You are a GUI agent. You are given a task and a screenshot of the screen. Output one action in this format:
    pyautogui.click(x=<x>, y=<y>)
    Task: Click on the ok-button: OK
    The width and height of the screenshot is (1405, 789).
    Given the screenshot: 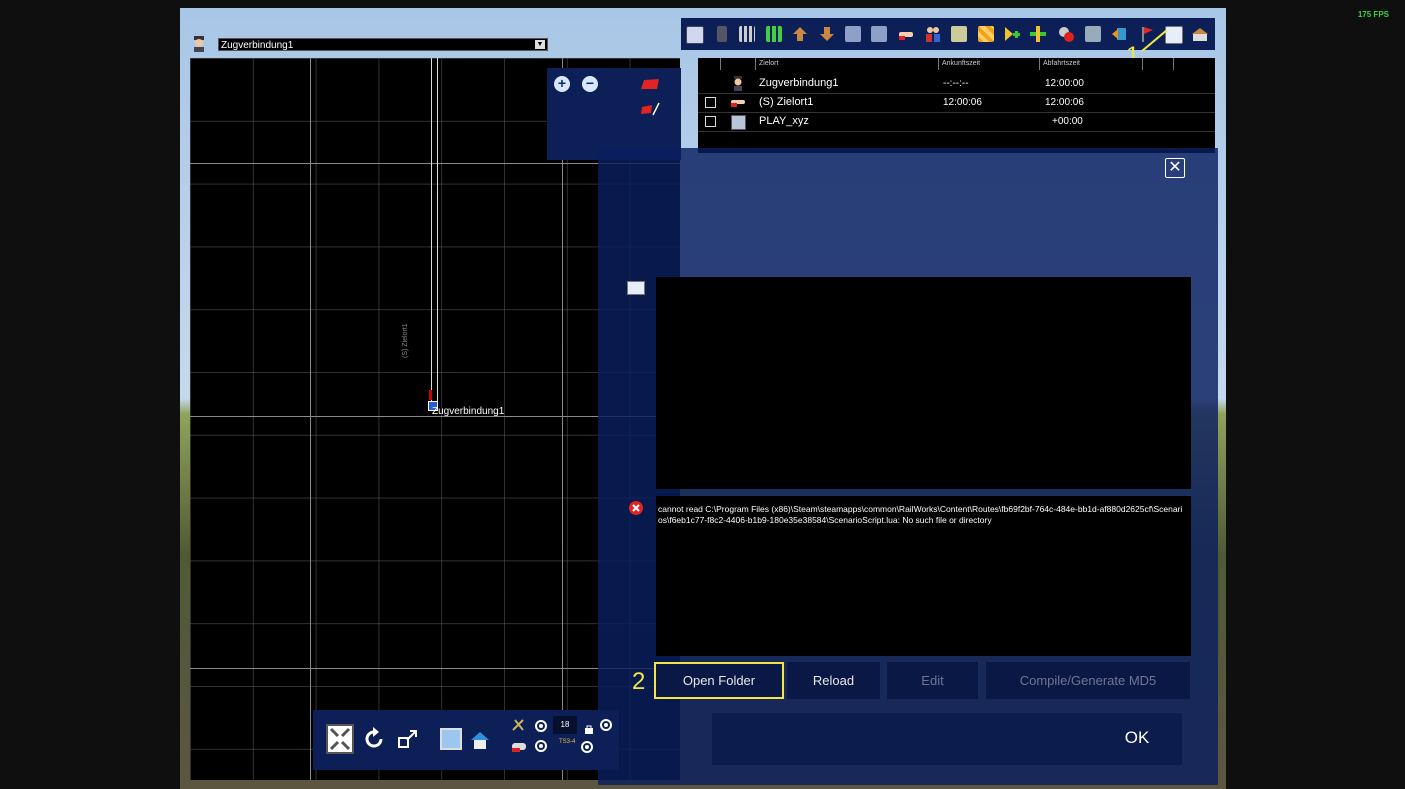 What is the action you would take?
    pyautogui.click(x=1137, y=739)
    